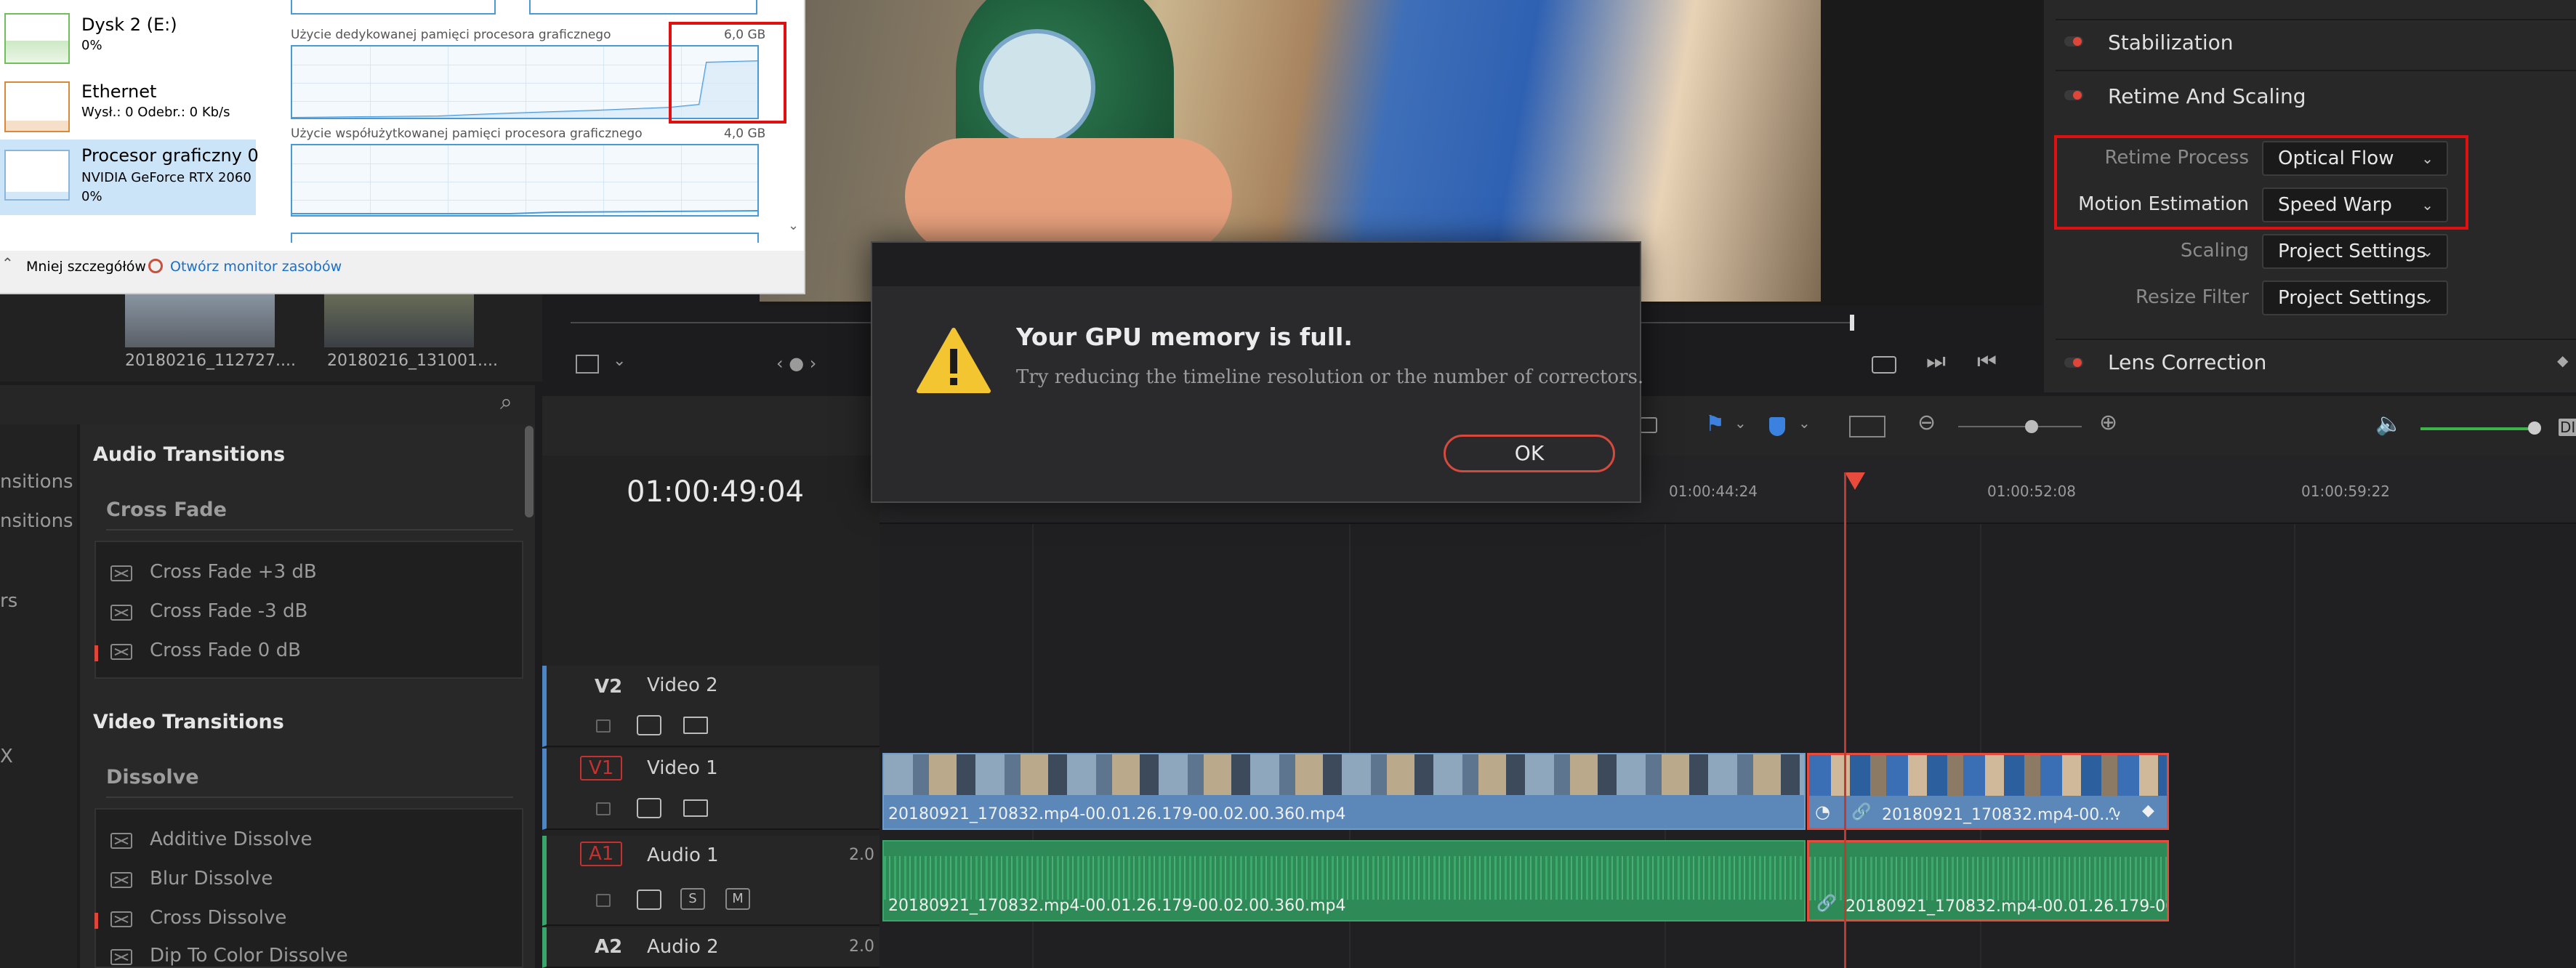  I want to click on graph-fill, so click(37, 126).